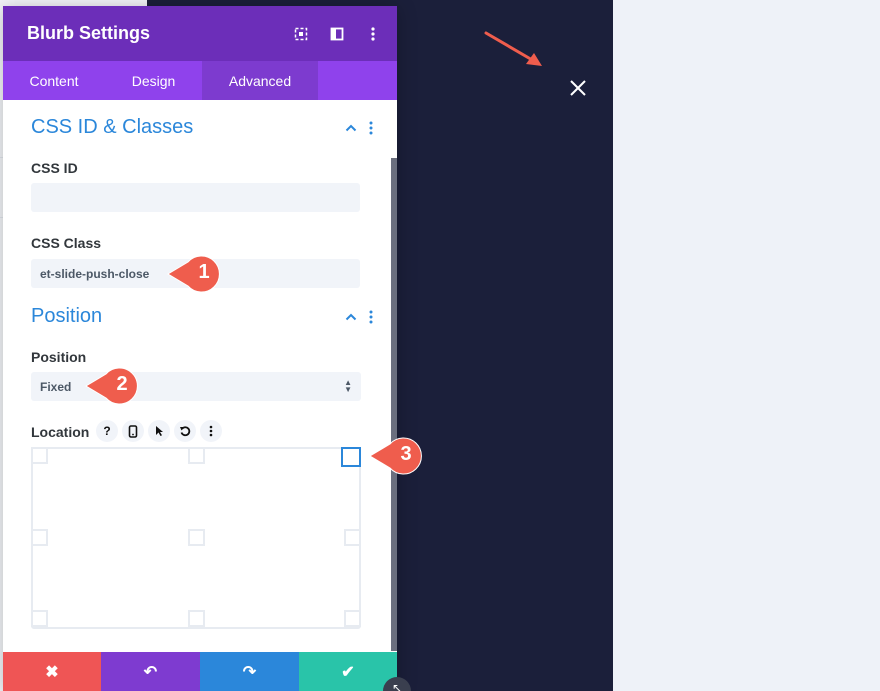 The image size is (880, 691). Describe the element at coordinates (196, 618) in the screenshot. I see `location-bottom-center` at that location.